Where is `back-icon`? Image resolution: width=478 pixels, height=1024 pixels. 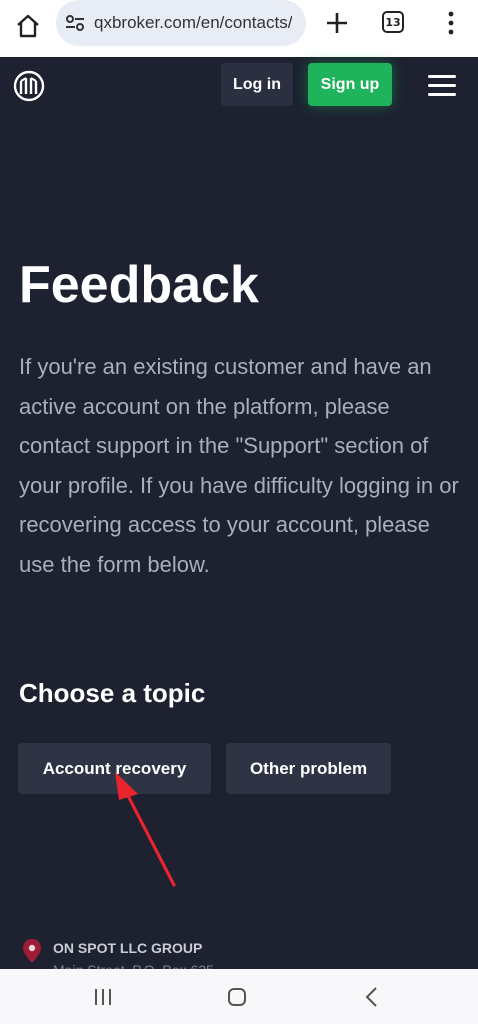
back-icon is located at coordinates (371, 997).